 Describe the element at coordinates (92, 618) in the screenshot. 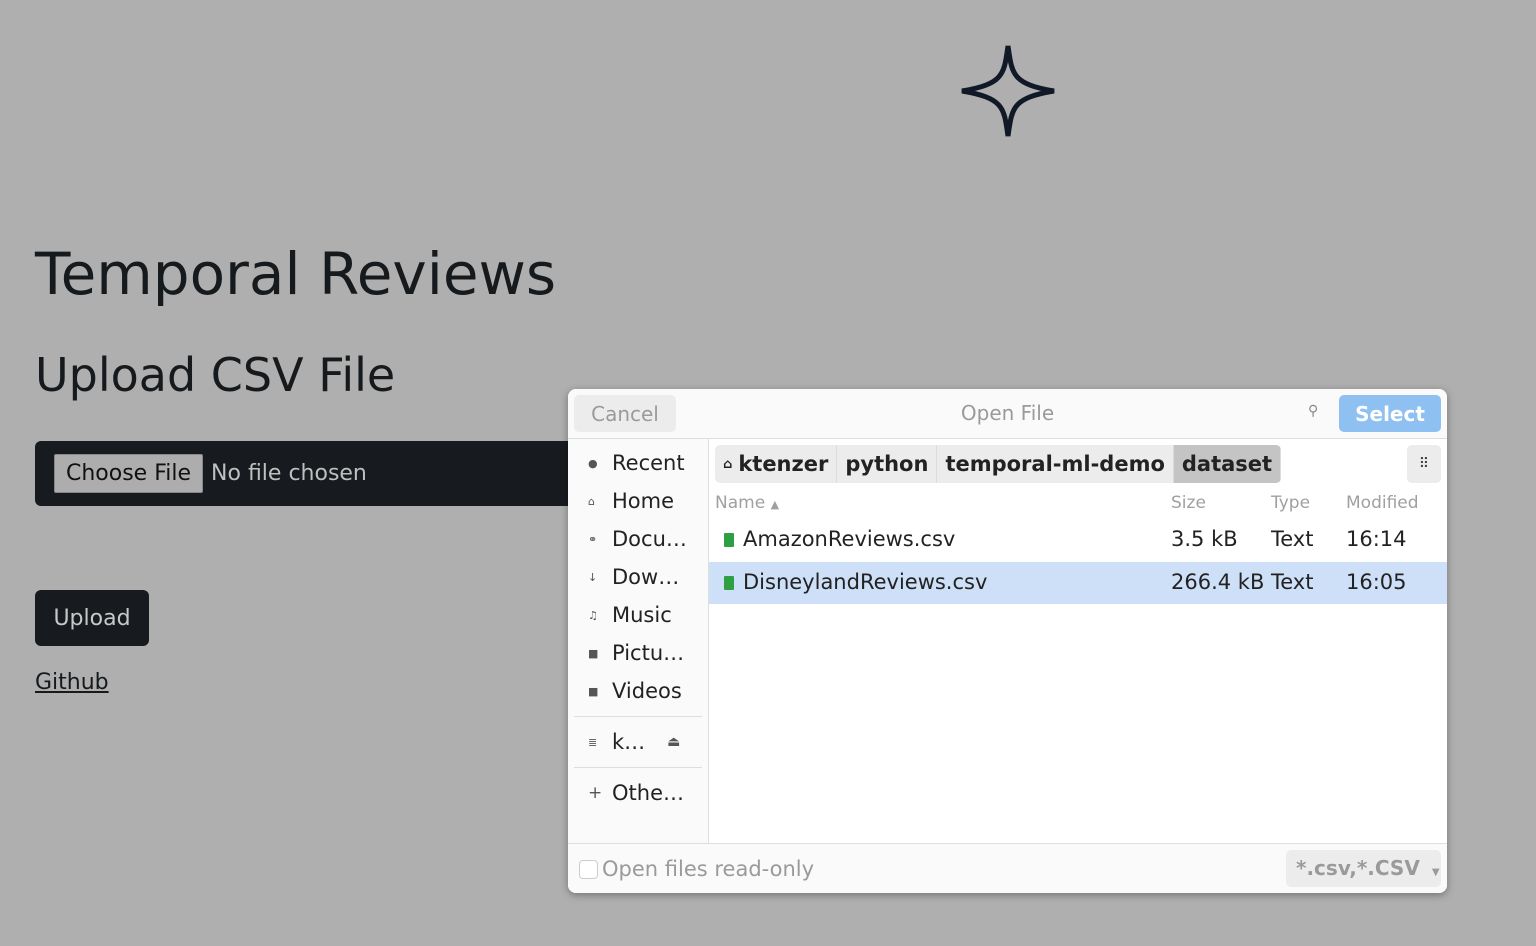

I see `upload-button: Upload` at that location.